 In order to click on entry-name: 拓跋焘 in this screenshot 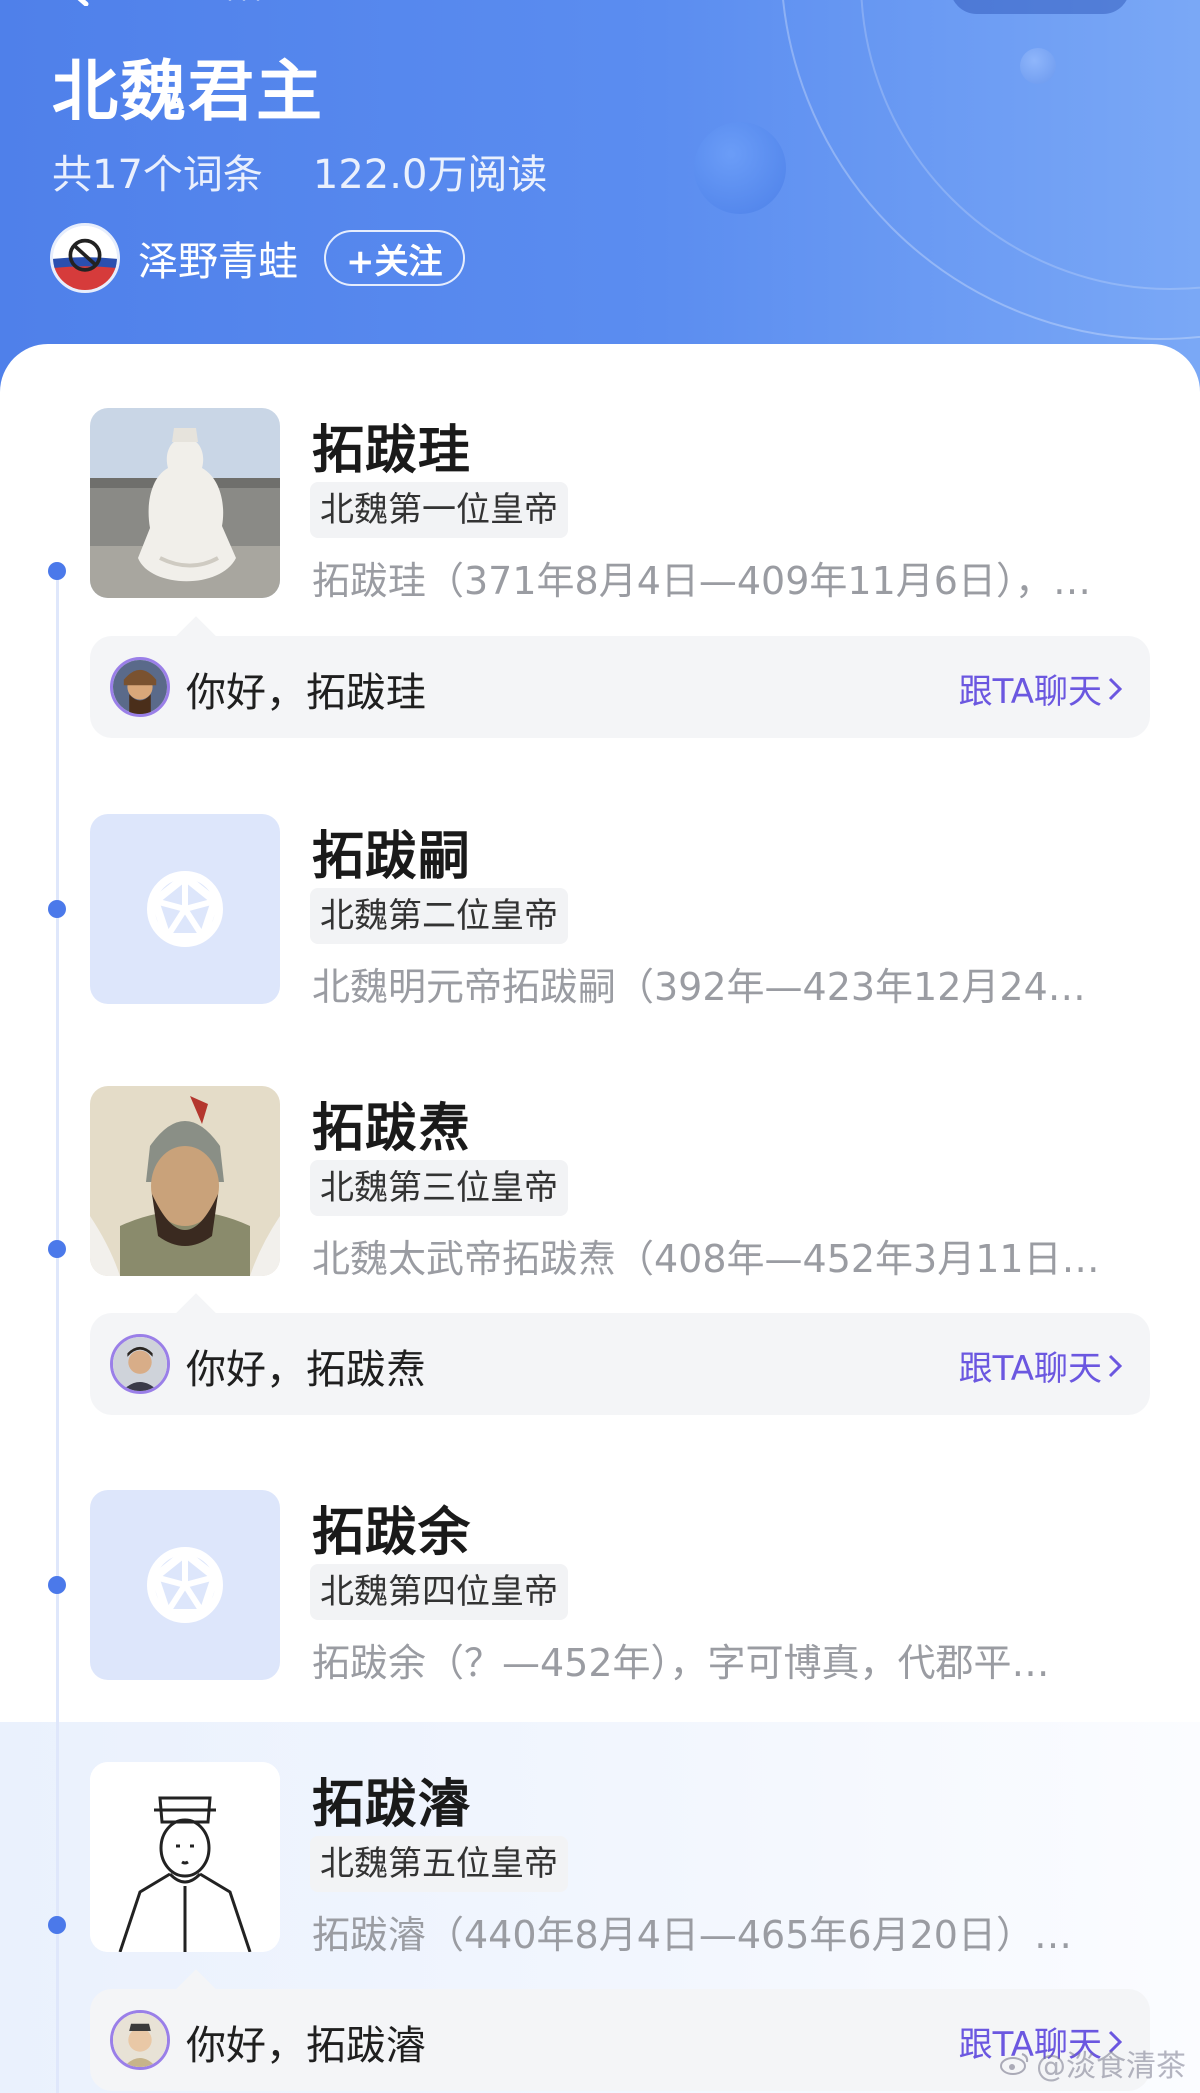, I will do `click(391, 1123)`.